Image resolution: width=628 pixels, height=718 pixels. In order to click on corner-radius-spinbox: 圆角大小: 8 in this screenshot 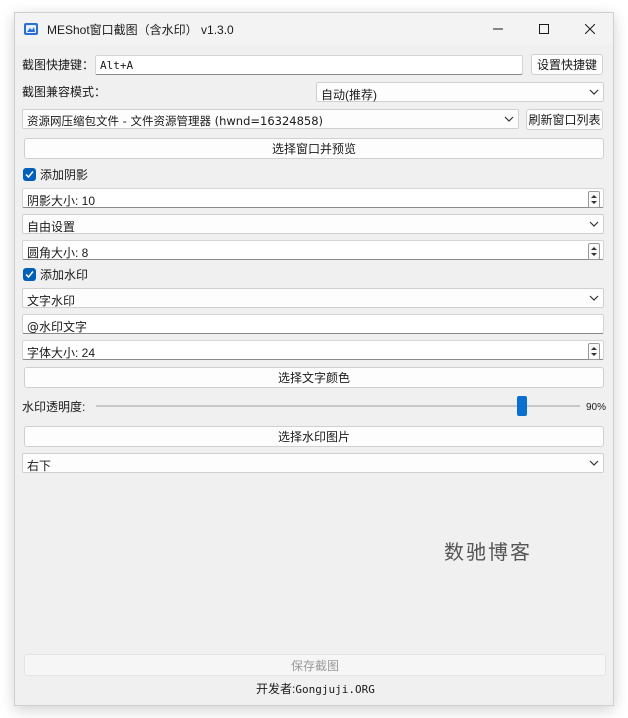, I will do `click(313, 250)`.